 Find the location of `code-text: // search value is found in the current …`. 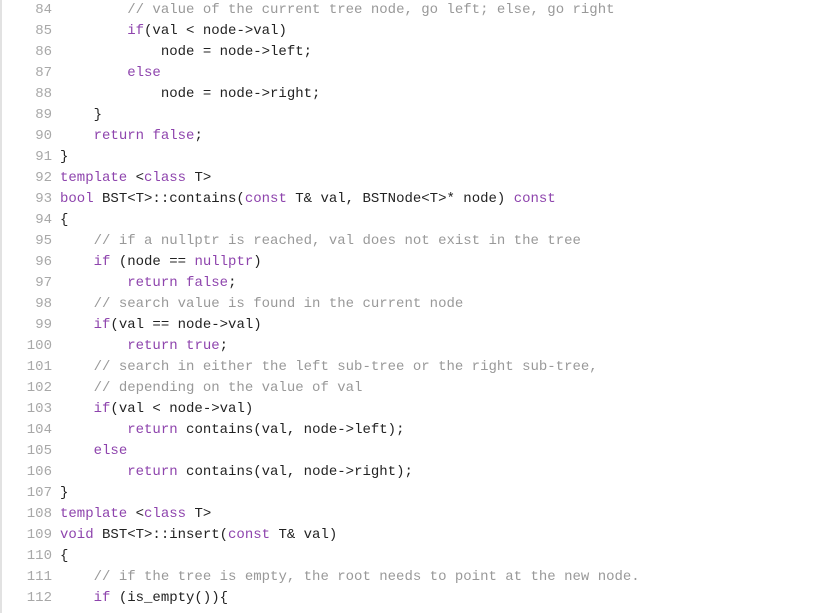

code-text: // search value is found in the current … is located at coordinates (262, 304).